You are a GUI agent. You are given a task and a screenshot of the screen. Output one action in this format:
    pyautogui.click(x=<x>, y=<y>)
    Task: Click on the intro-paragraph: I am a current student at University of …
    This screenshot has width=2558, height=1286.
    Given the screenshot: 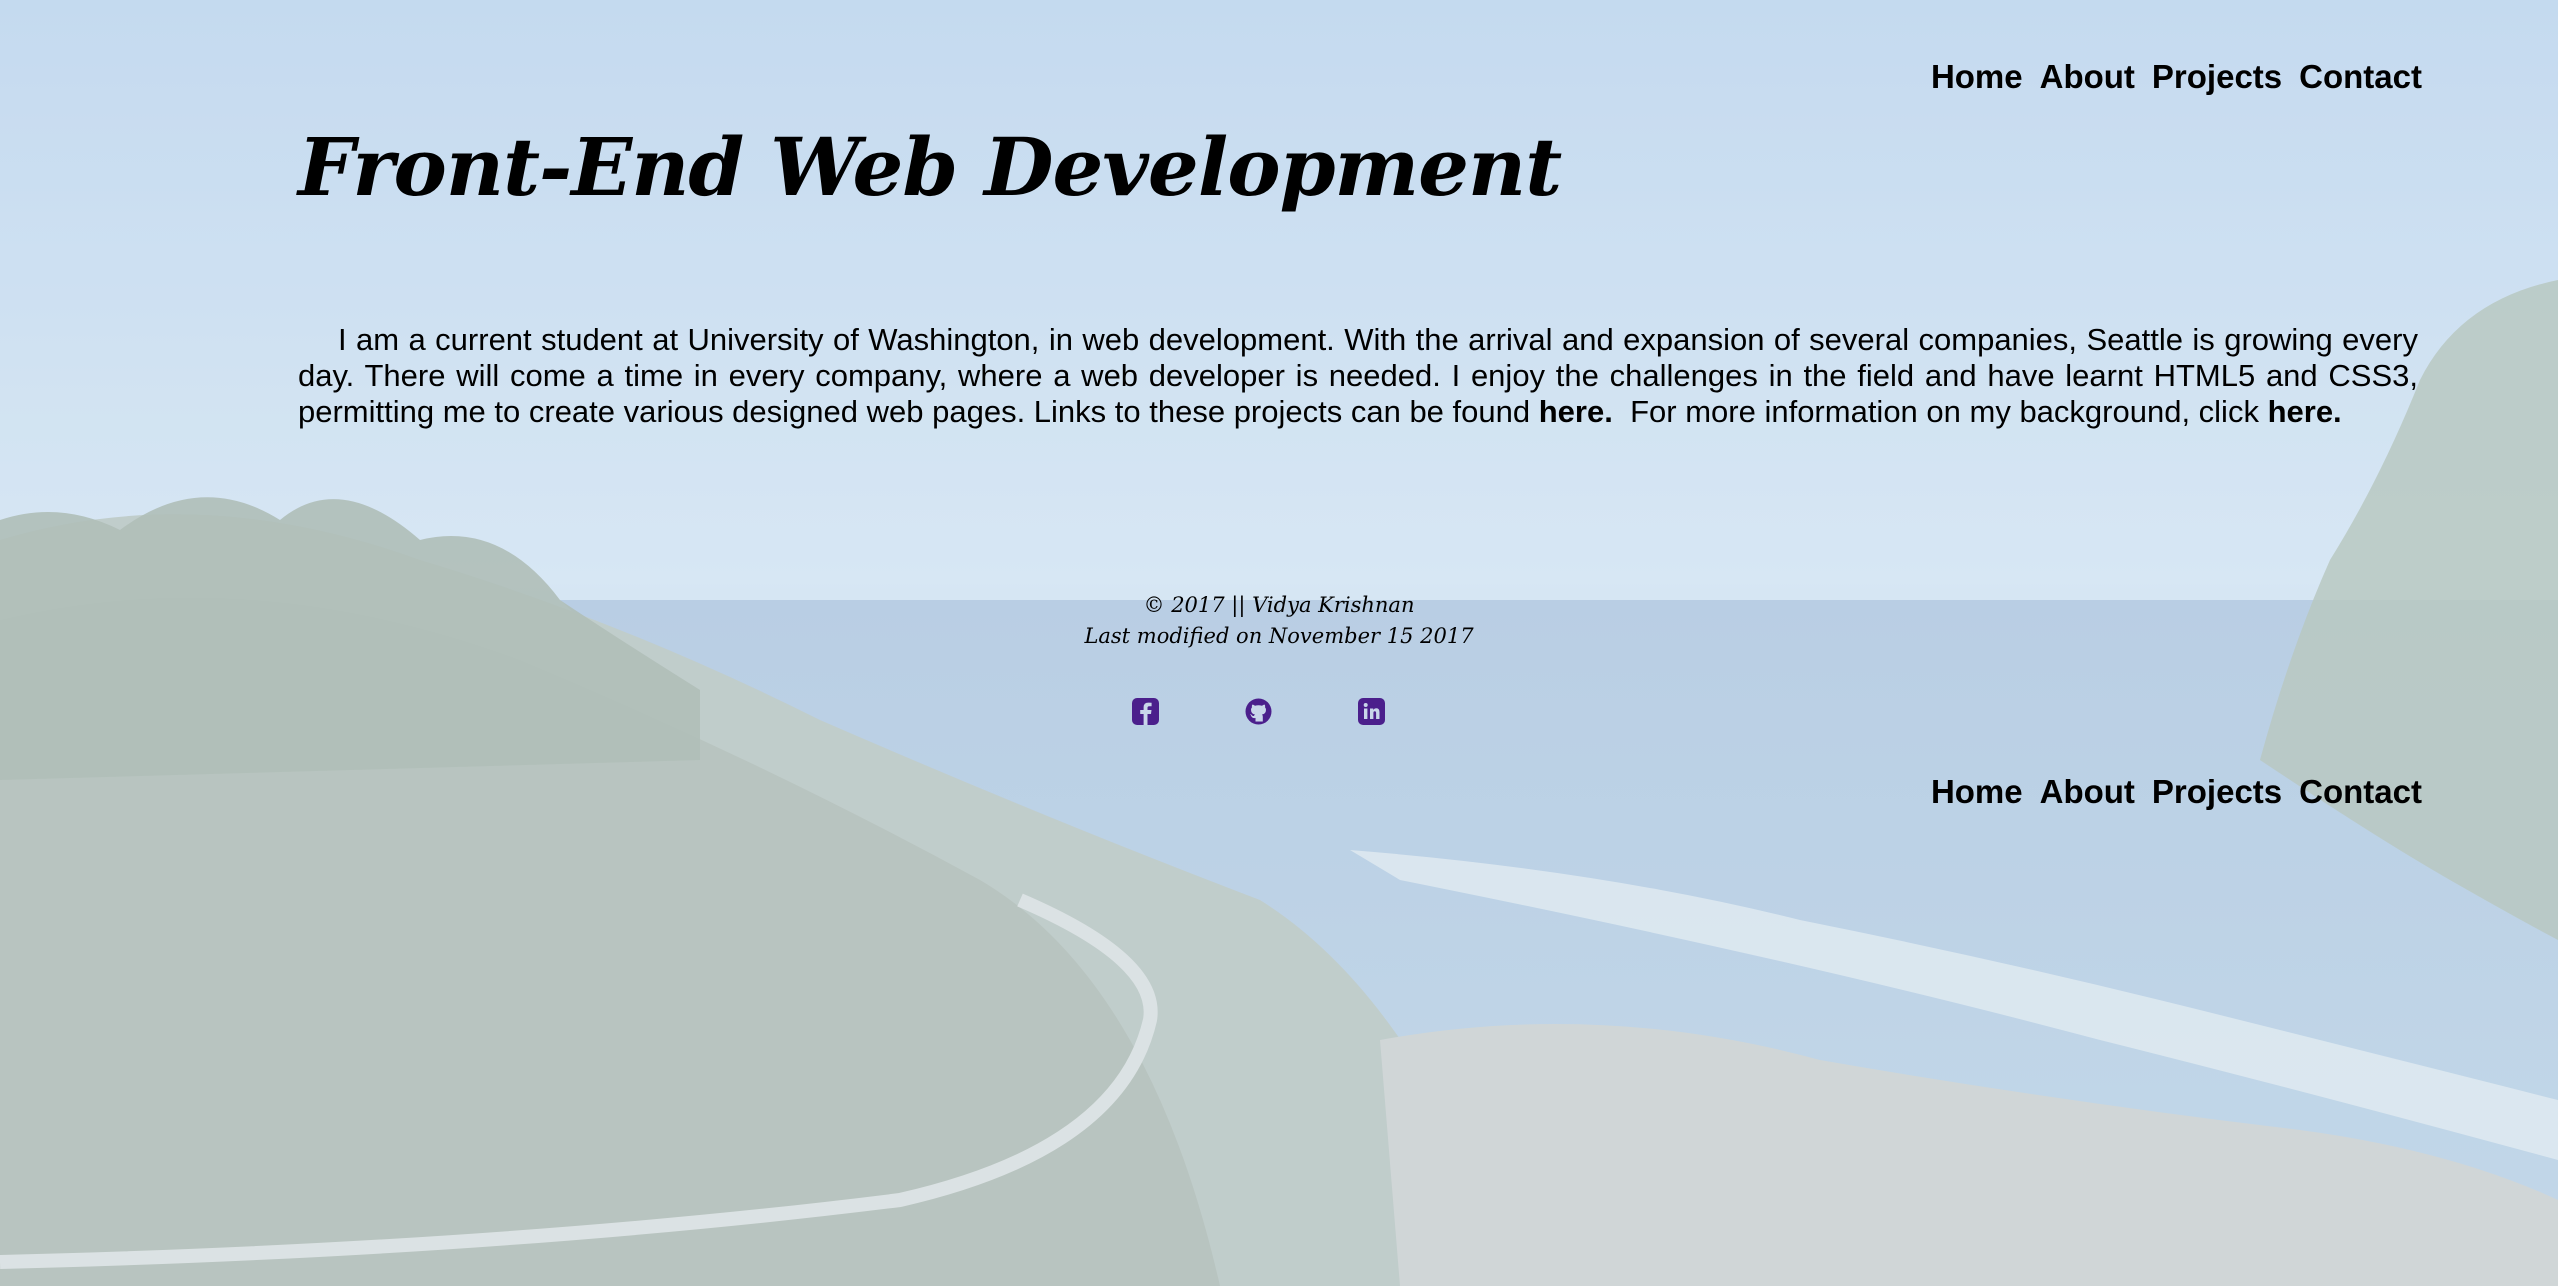 What is the action you would take?
    pyautogui.click(x=1358, y=376)
    